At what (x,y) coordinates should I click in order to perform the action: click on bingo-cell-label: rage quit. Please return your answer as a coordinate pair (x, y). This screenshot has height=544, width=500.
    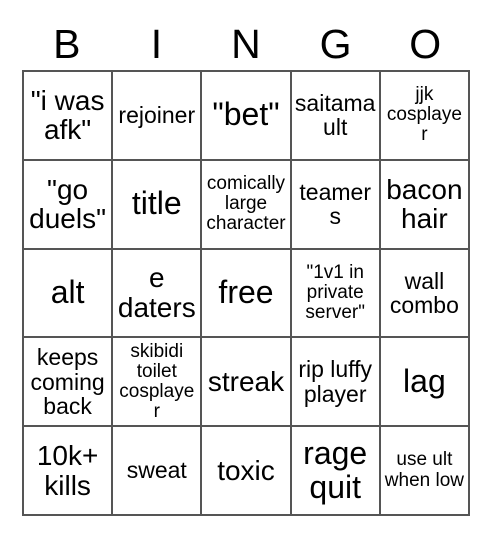
    Looking at the image, I should click on (335, 469).